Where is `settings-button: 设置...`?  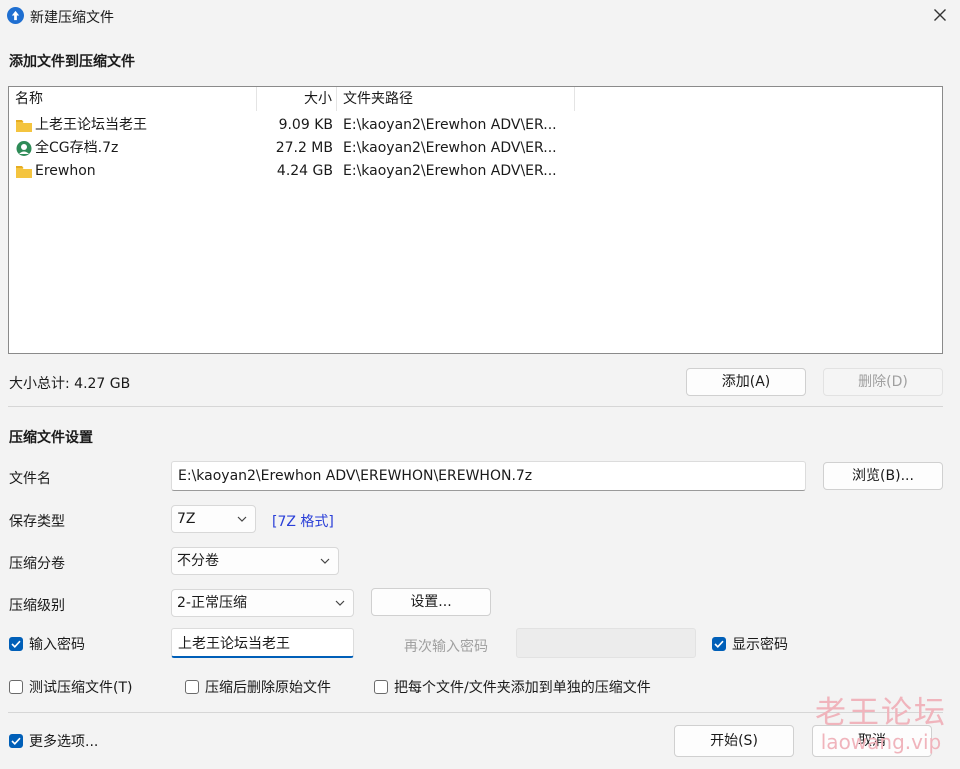 settings-button: 设置... is located at coordinates (431, 602).